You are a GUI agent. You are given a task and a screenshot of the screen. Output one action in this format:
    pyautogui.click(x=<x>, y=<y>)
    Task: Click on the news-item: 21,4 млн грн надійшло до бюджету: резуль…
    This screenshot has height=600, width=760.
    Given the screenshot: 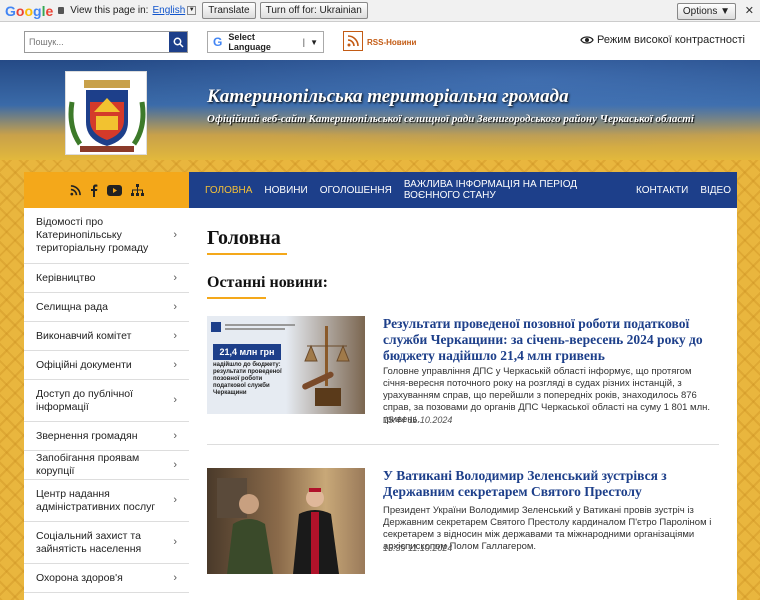 What is the action you would take?
    pyautogui.click(x=463, y=371)
    